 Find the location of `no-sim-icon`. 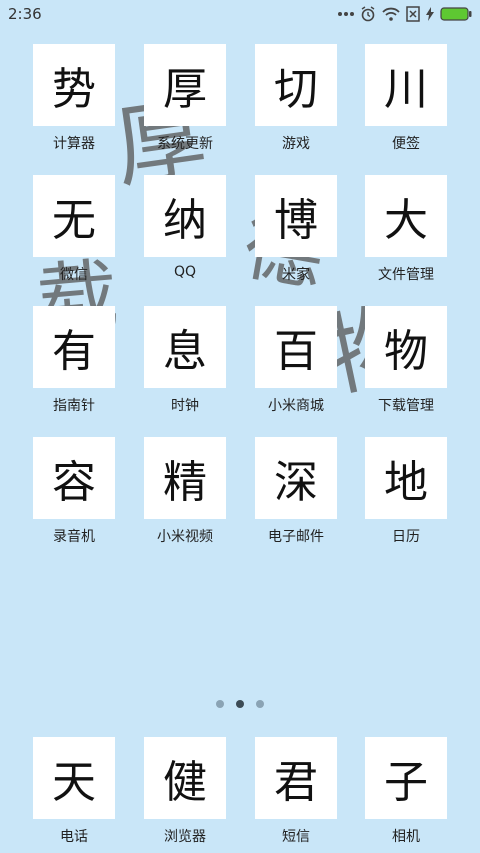

no-sim-icon is located at coordinates (413, 14).